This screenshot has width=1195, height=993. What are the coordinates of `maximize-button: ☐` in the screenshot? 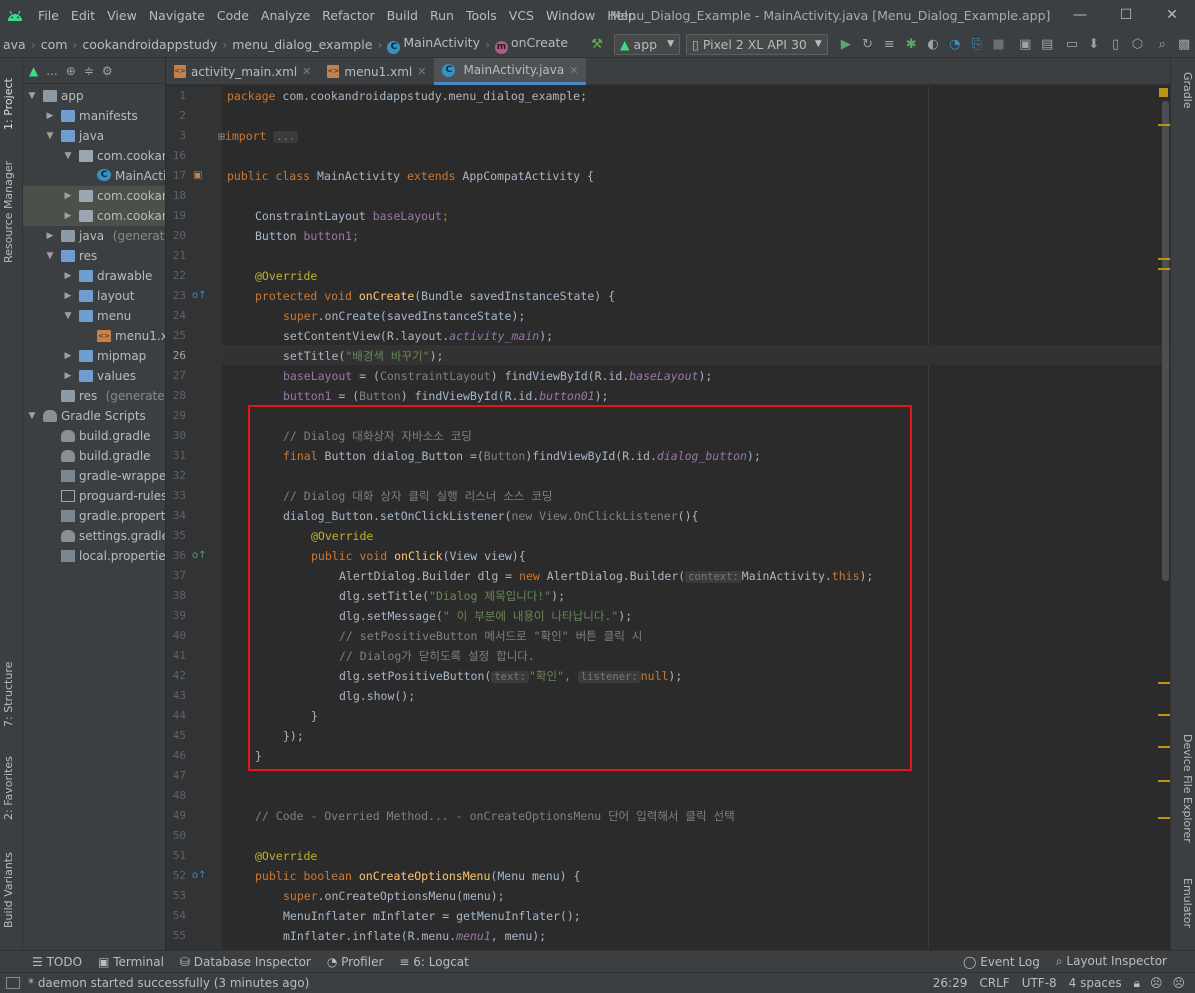 It's located at (1126, 15).